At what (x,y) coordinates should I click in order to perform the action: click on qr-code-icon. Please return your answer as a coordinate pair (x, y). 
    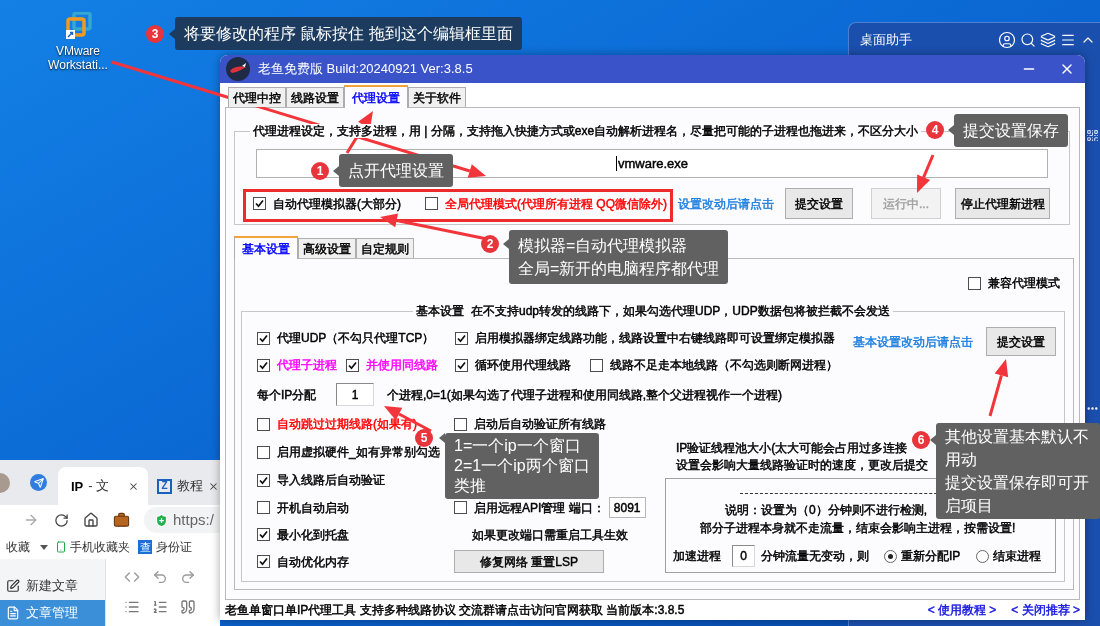
    Looking at the image, I should click on (1092, 135).